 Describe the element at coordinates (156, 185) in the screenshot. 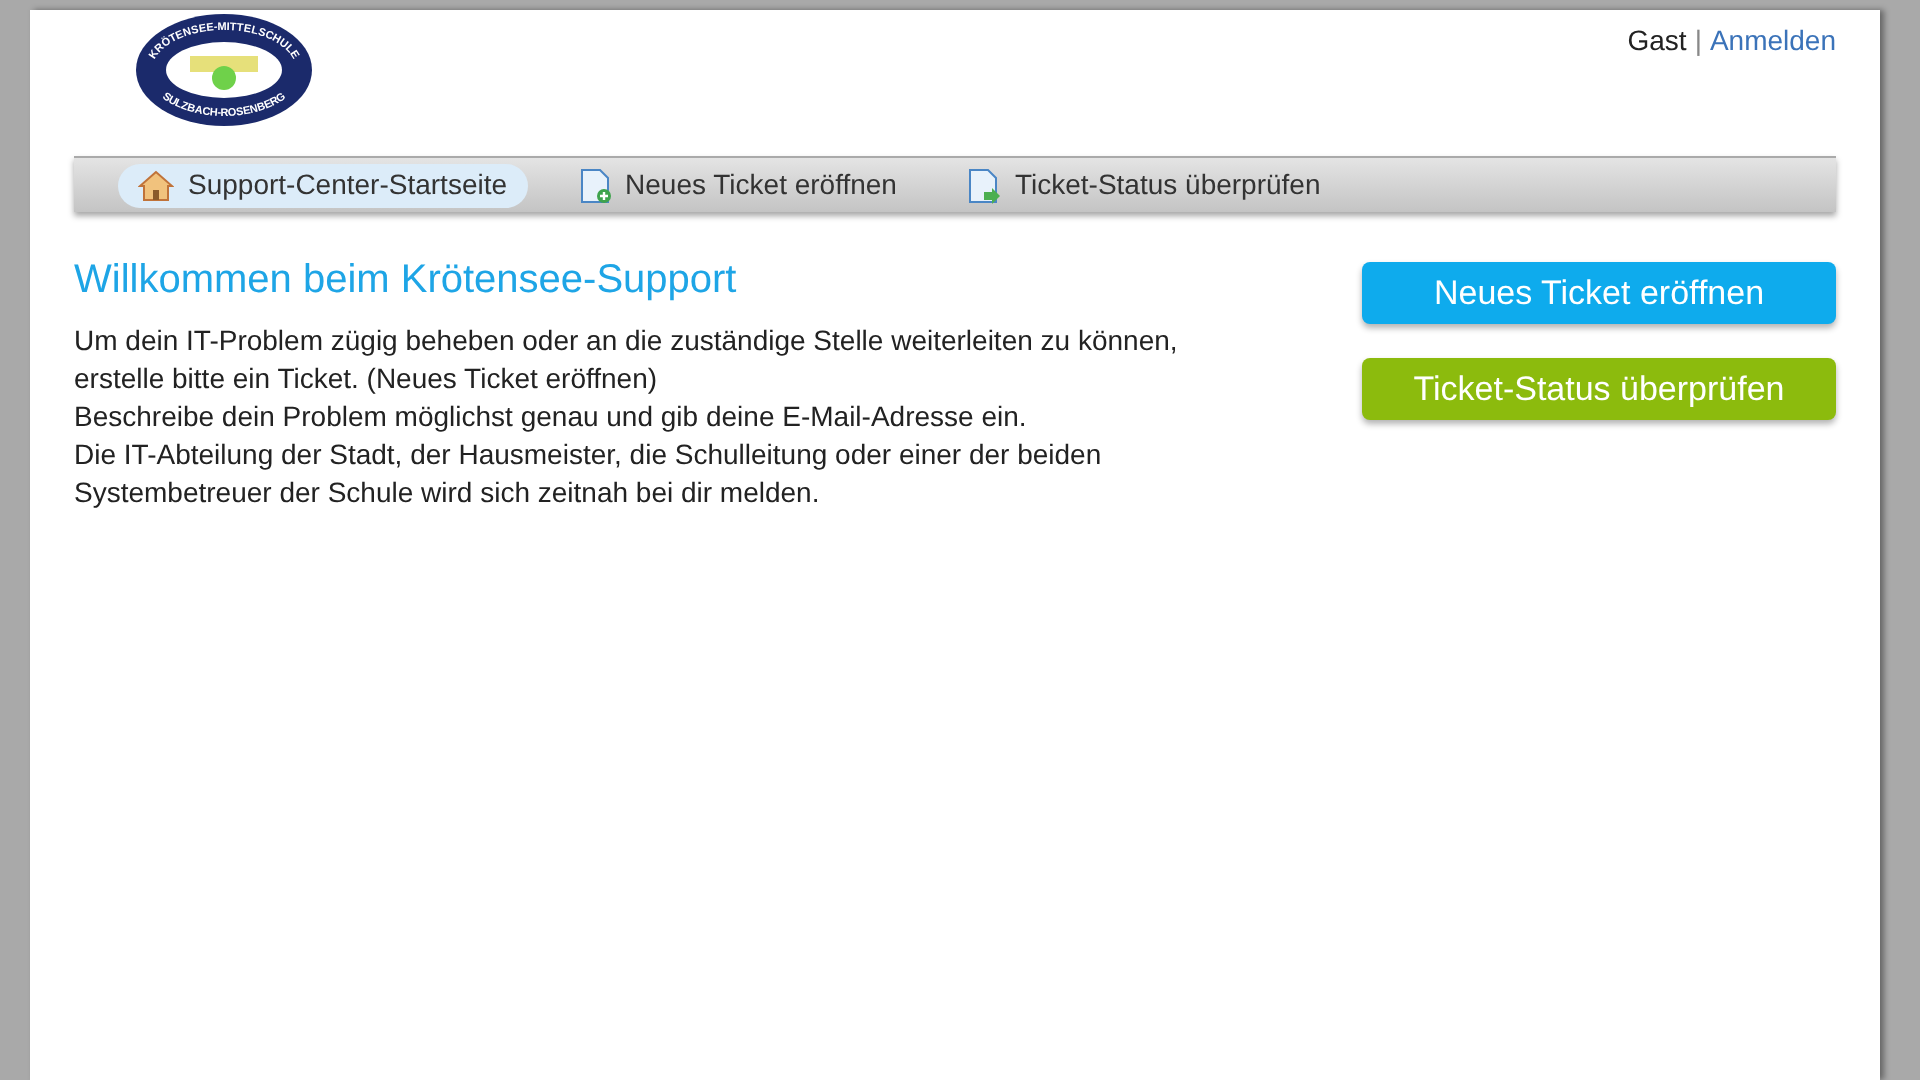

I see `house-icon` at that location.